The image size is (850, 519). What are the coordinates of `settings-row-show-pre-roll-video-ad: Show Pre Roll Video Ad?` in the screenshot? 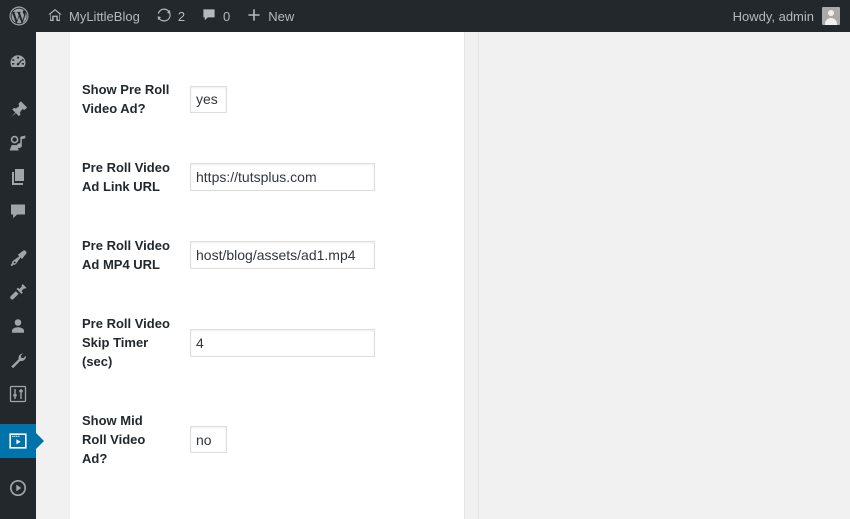 It's located at (240, 99).